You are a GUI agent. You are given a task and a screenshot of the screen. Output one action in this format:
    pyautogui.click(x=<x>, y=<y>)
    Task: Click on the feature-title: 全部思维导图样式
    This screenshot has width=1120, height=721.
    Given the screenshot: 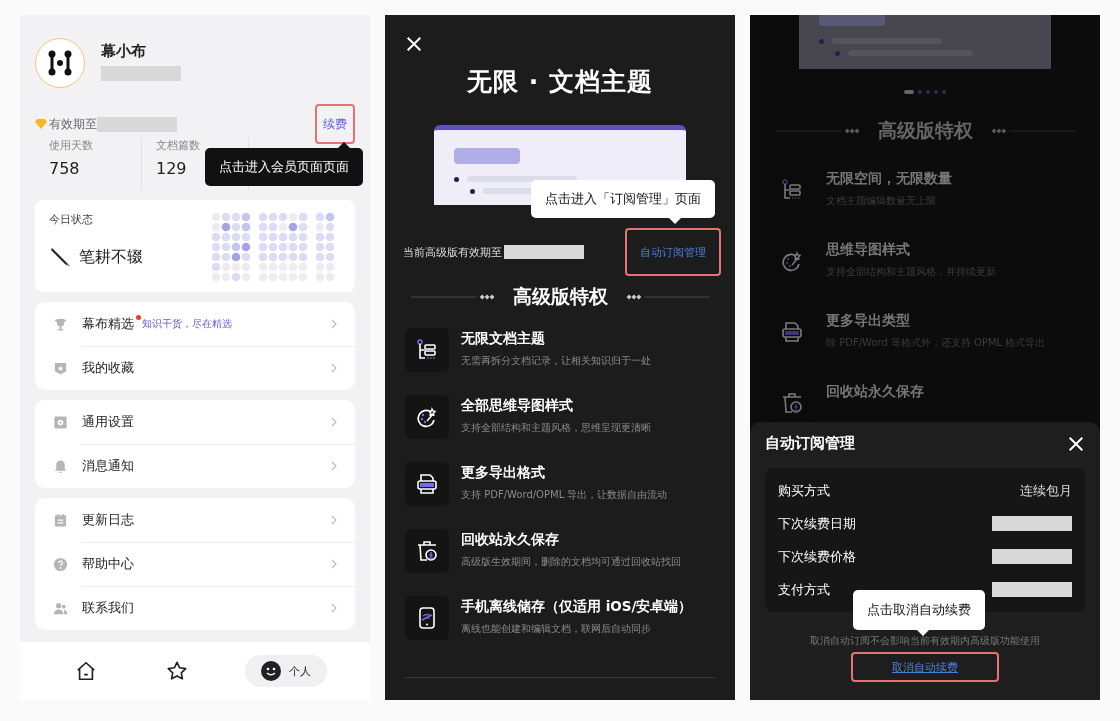 What is the action you would take?
    pyautogui.click(x=517, y=406)
    